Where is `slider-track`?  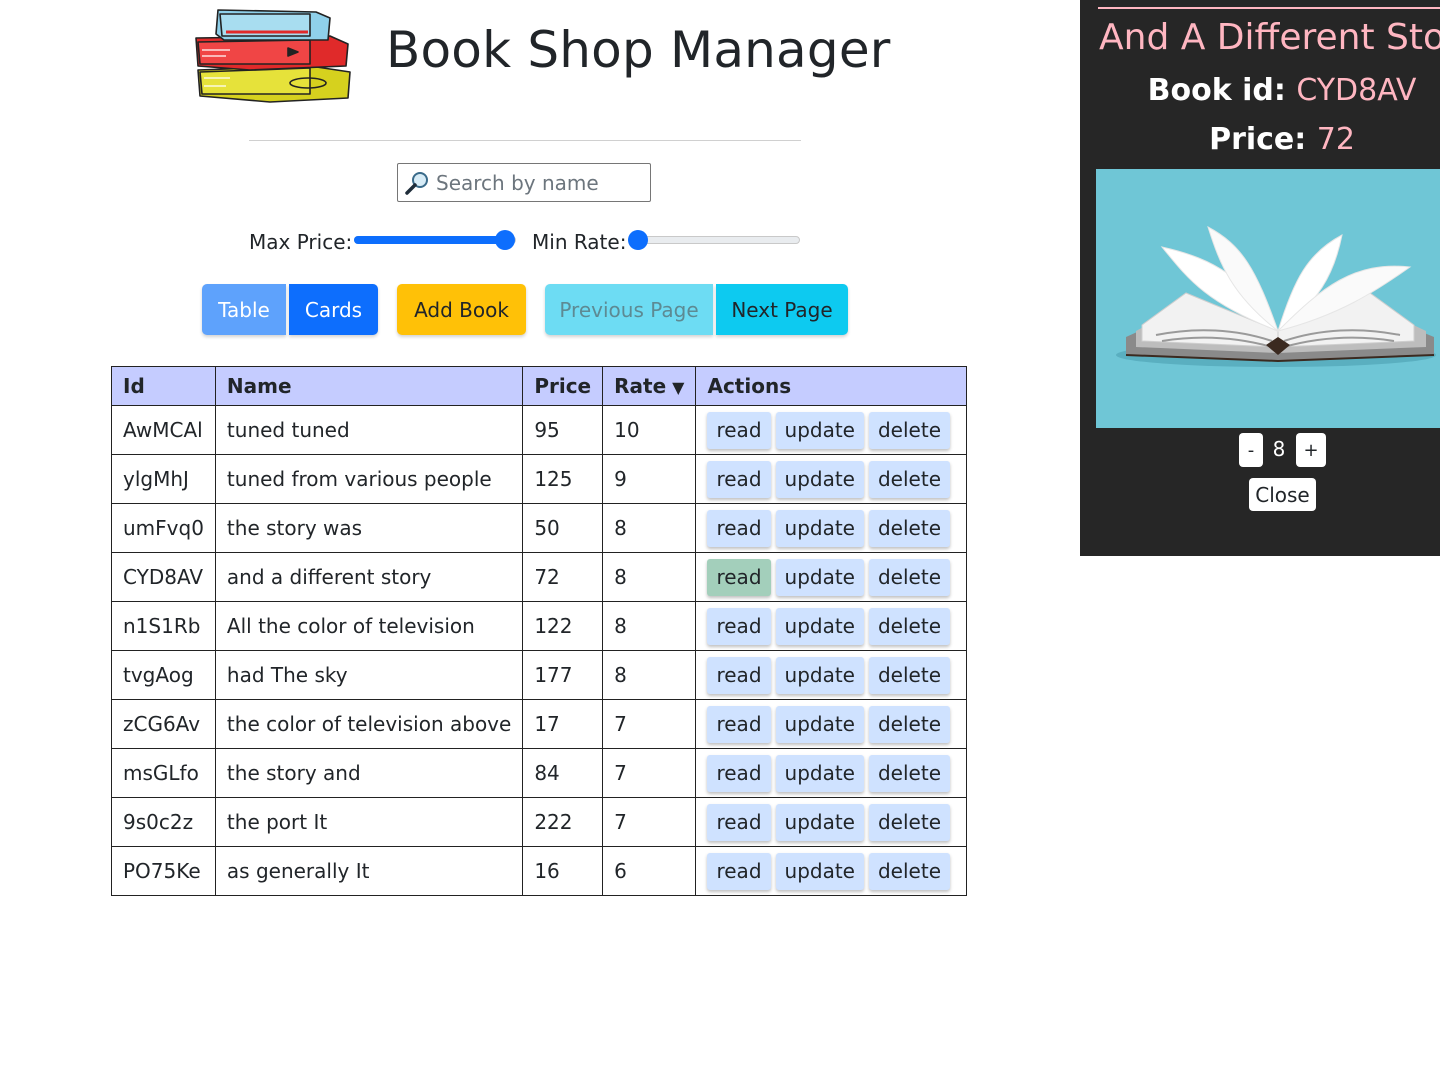 slider-track is located at coordinates (719, 240).